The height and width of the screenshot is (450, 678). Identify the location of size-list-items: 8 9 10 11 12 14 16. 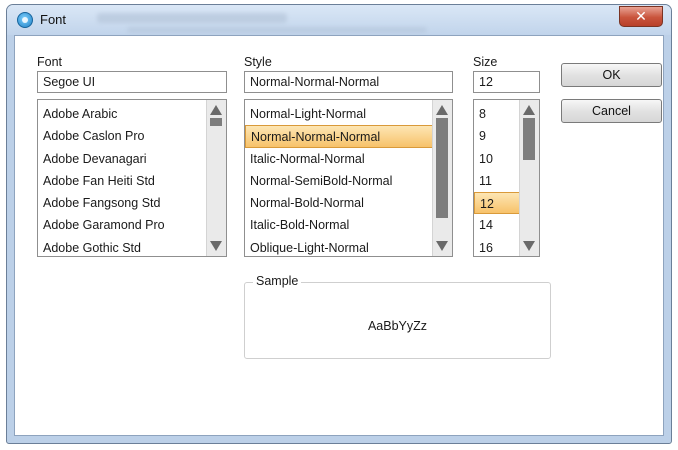
(497, 179).